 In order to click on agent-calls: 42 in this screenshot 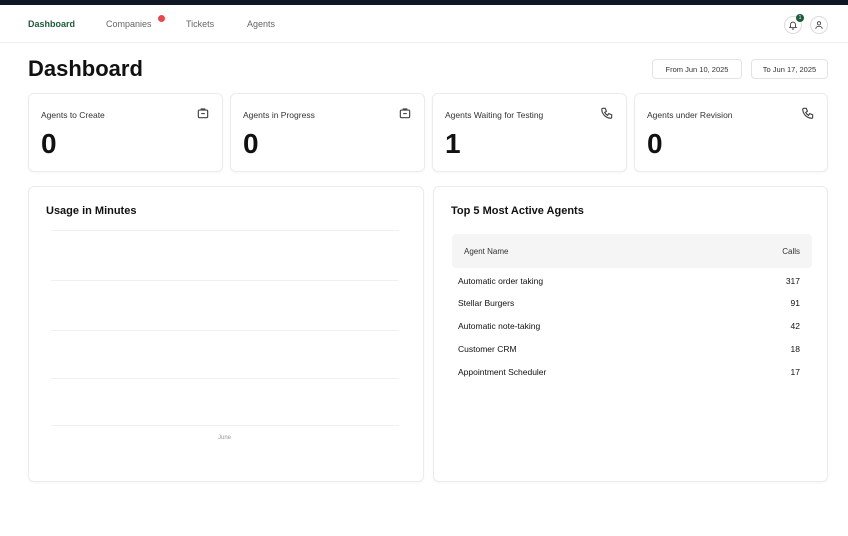, I will do `click(795, 326)`.